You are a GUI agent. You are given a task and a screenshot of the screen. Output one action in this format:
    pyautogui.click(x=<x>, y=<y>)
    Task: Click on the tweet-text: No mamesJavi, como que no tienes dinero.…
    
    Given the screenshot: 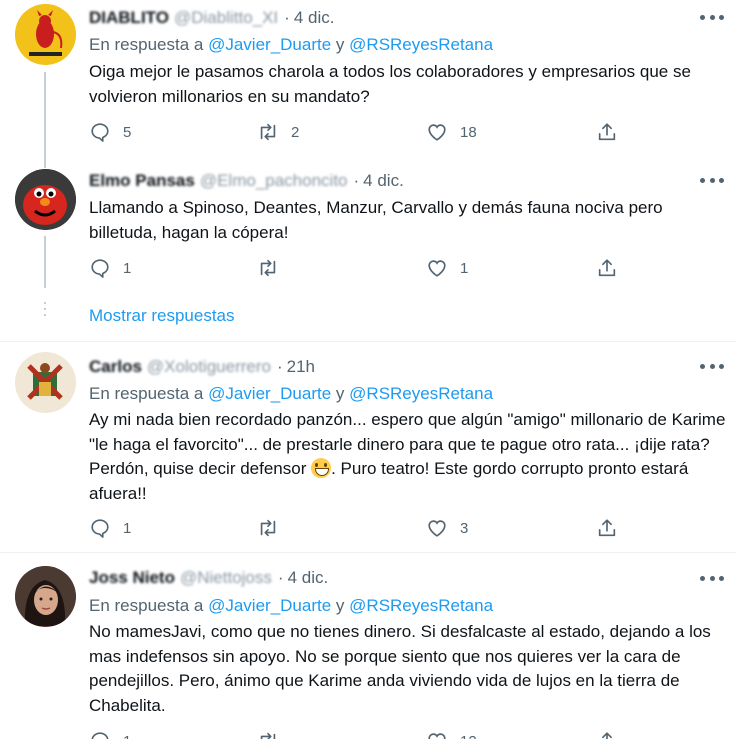 What is the action you would take?
    pyautogui.click(x=400, y=668)
    